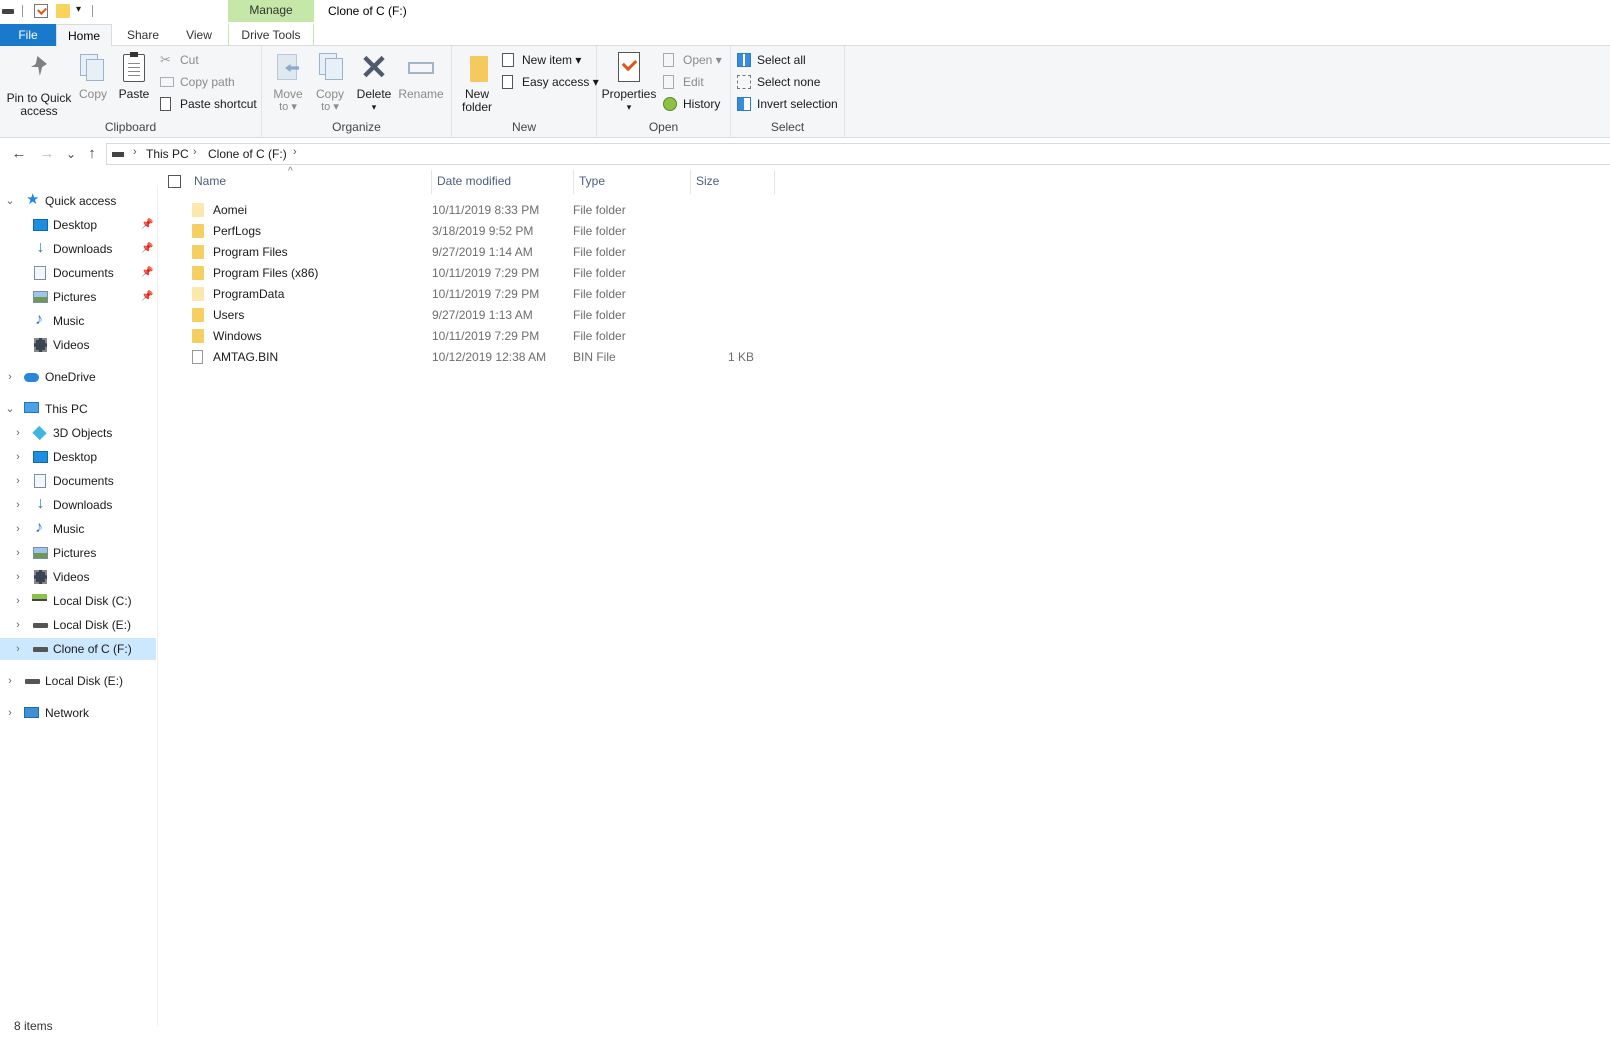 The height and width of the screenshot is (1040, 1610). I want to click on sidebar-item-onedrive: › OneDrive, so click(78, 377).